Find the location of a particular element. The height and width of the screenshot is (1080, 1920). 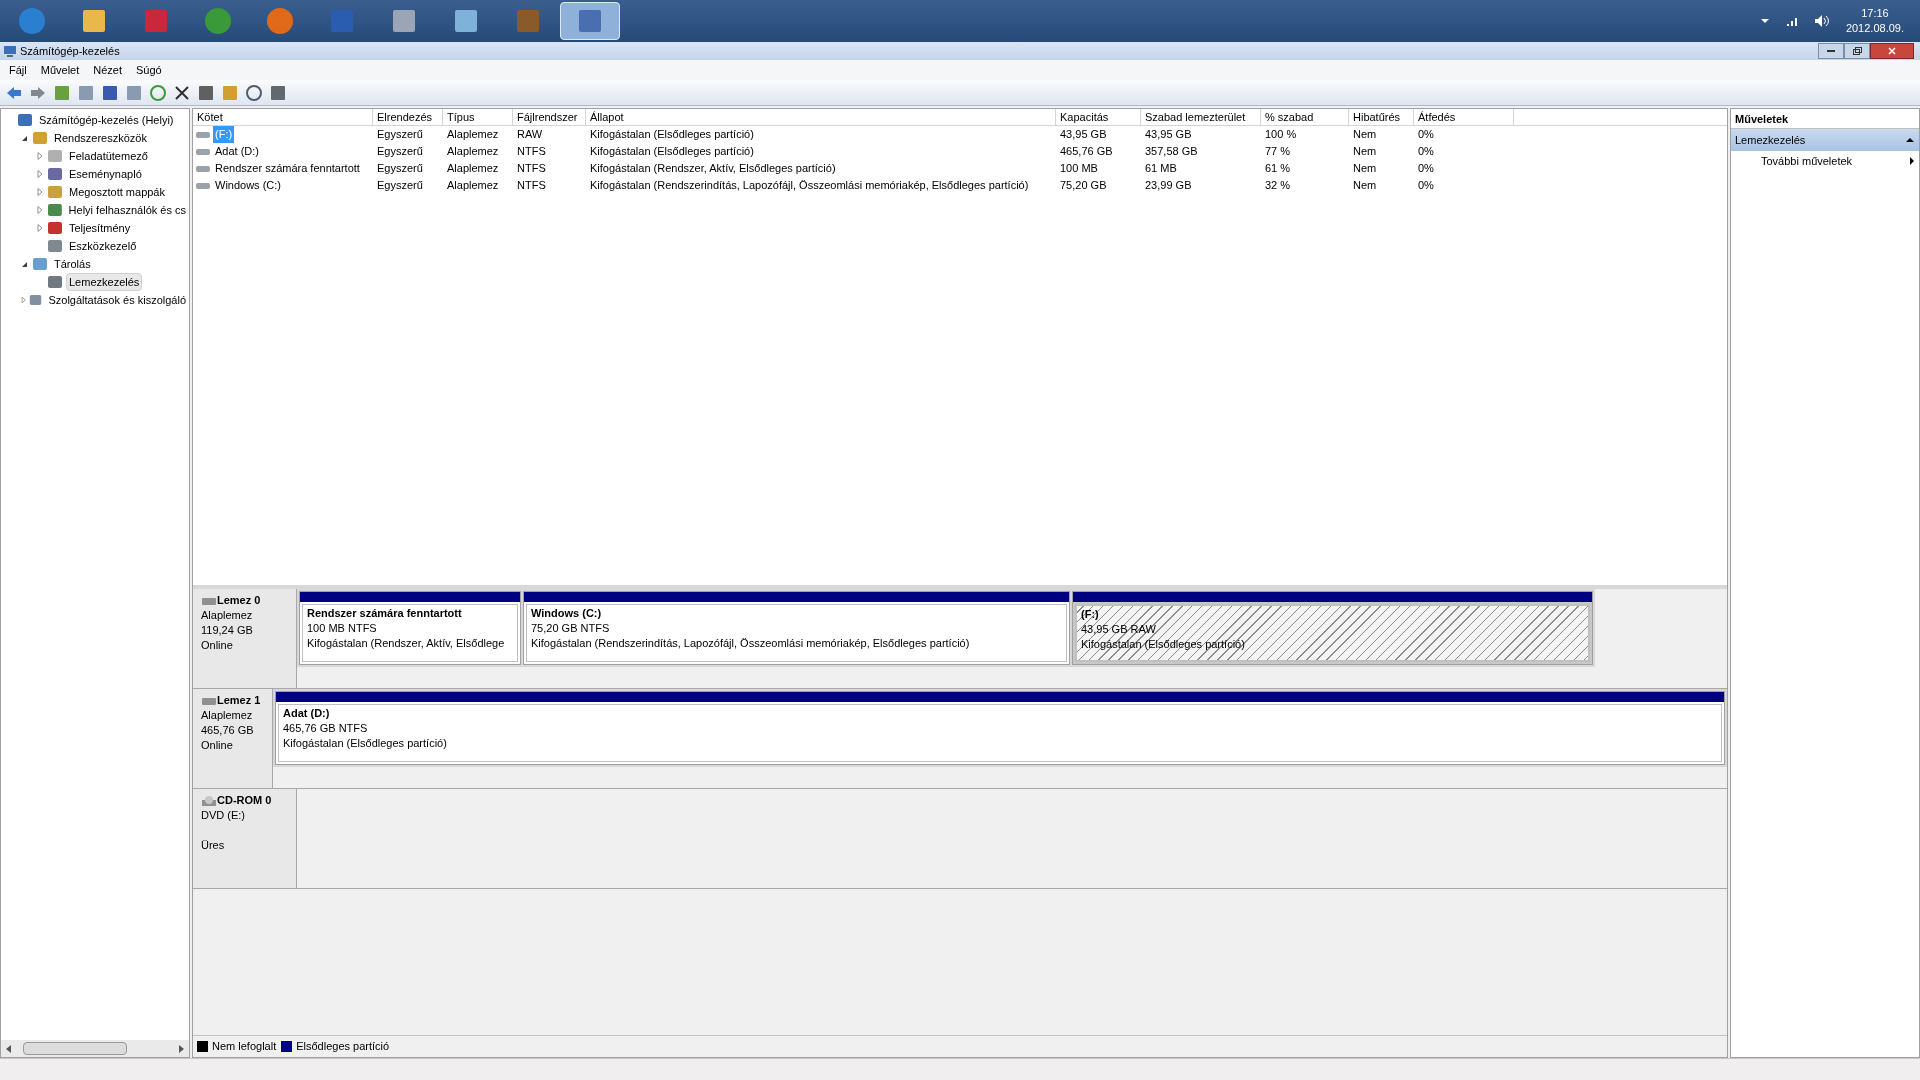

partition-block: Windows (C:) 75,20 GB NTFS Kifogástalan (Rendszerindítás, Lapozófájl, Összeomlási memóriakép, Elsődleges partíció) is located at coordinates (796, 628).